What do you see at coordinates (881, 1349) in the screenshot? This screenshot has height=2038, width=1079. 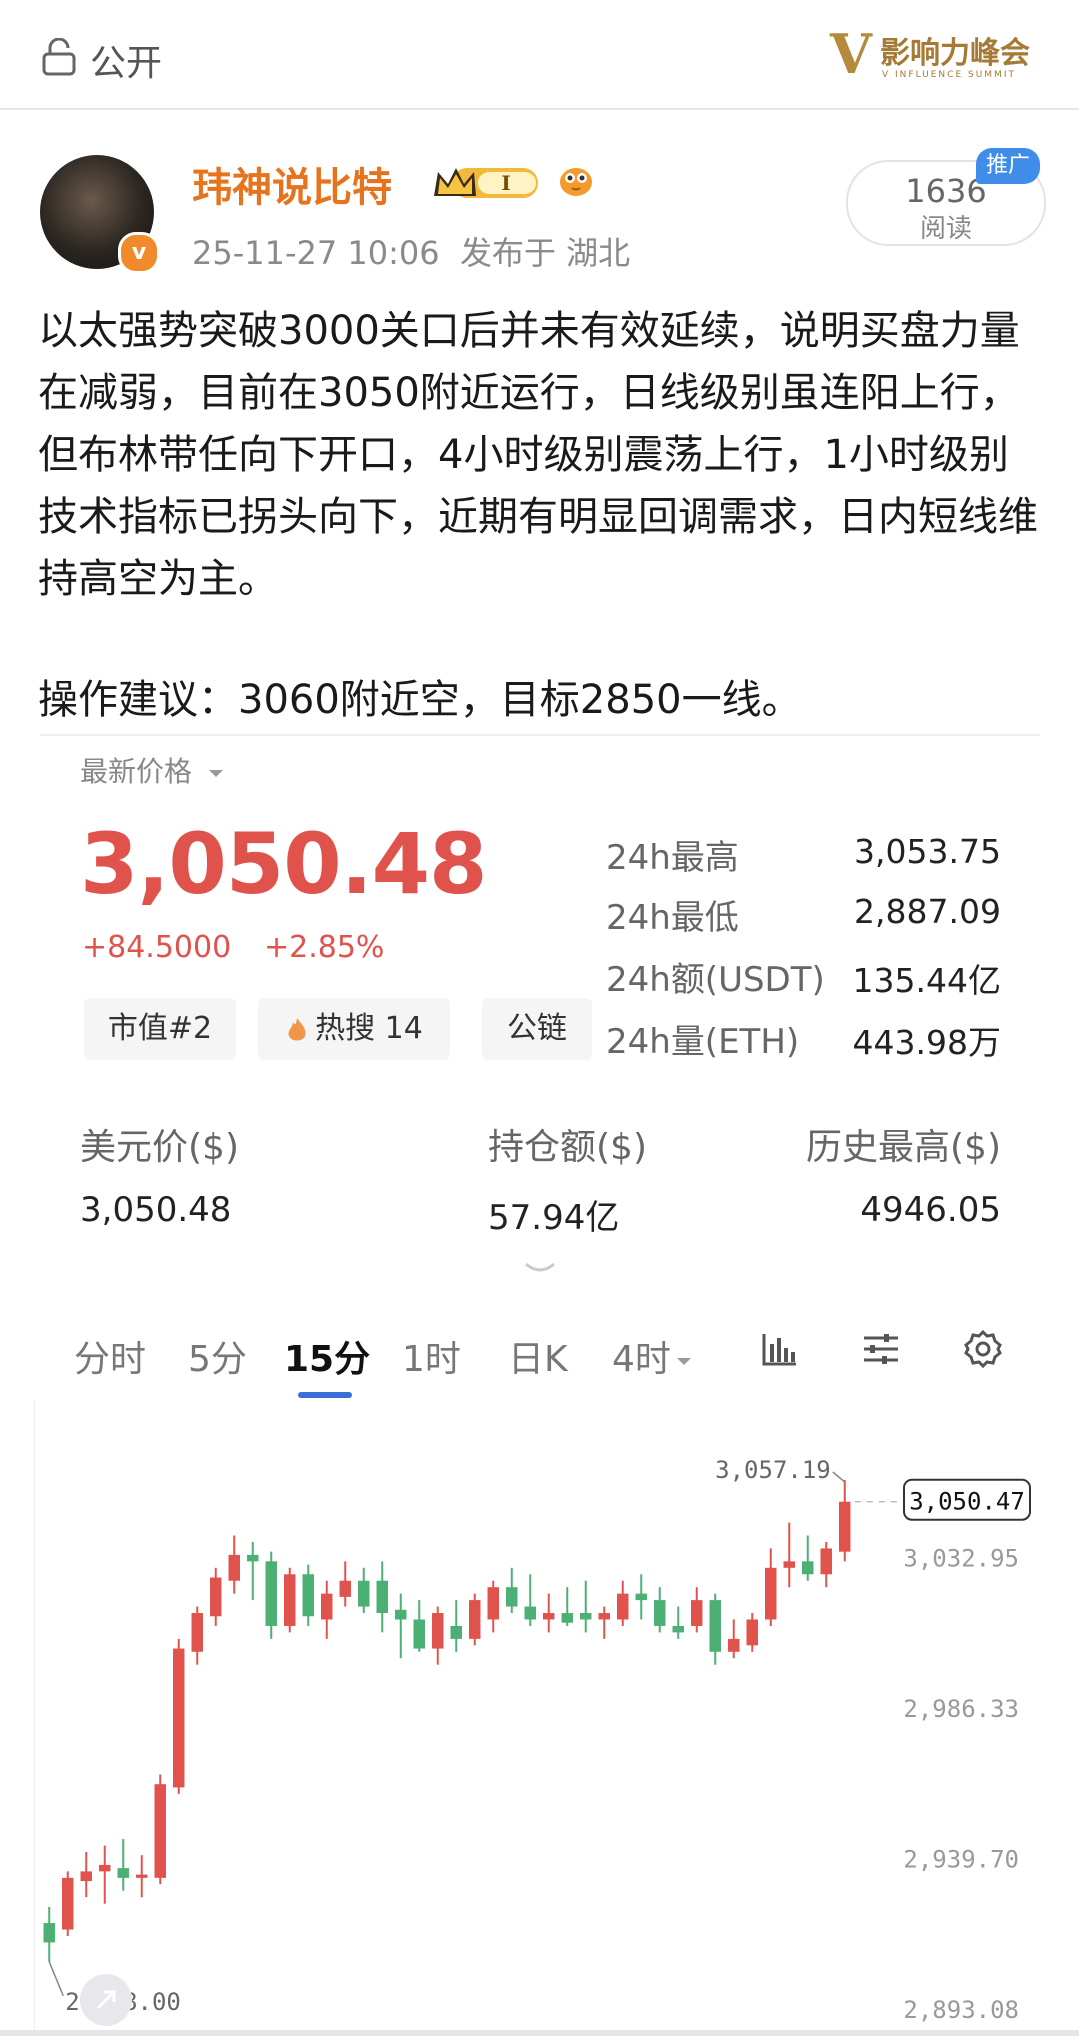 I see `settings-sliders-icon` at bounding box center [881, 1349].